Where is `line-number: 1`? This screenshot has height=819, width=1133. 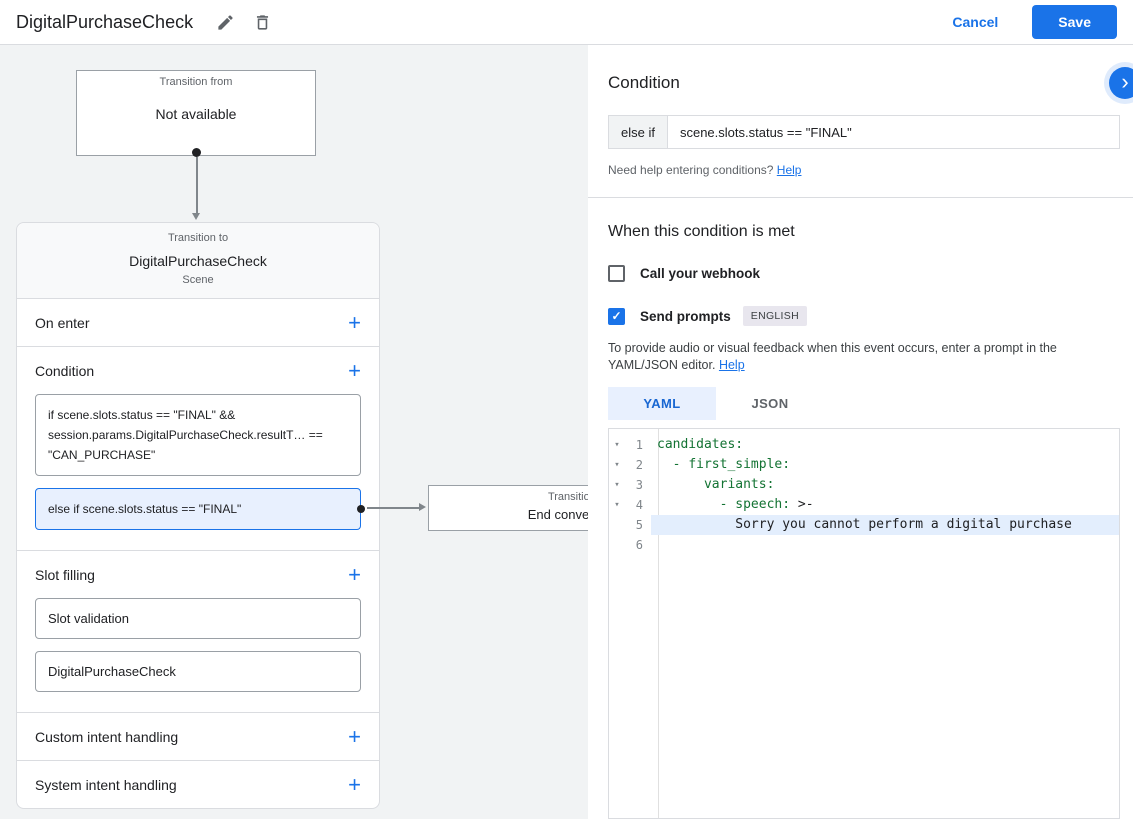 line-number: 1 is located at coordinates (639, 445).